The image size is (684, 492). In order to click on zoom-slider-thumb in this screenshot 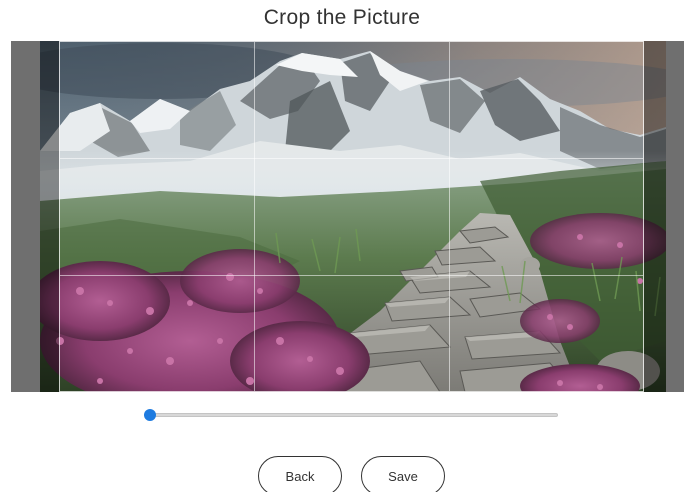, I will do `click(150, 415)`.